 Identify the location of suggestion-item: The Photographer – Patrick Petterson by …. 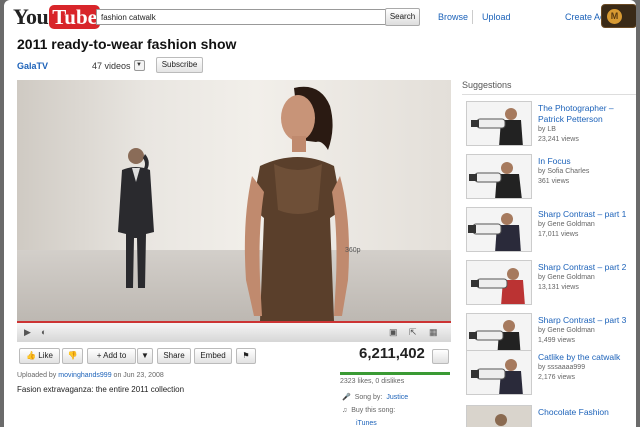
(549, 127).